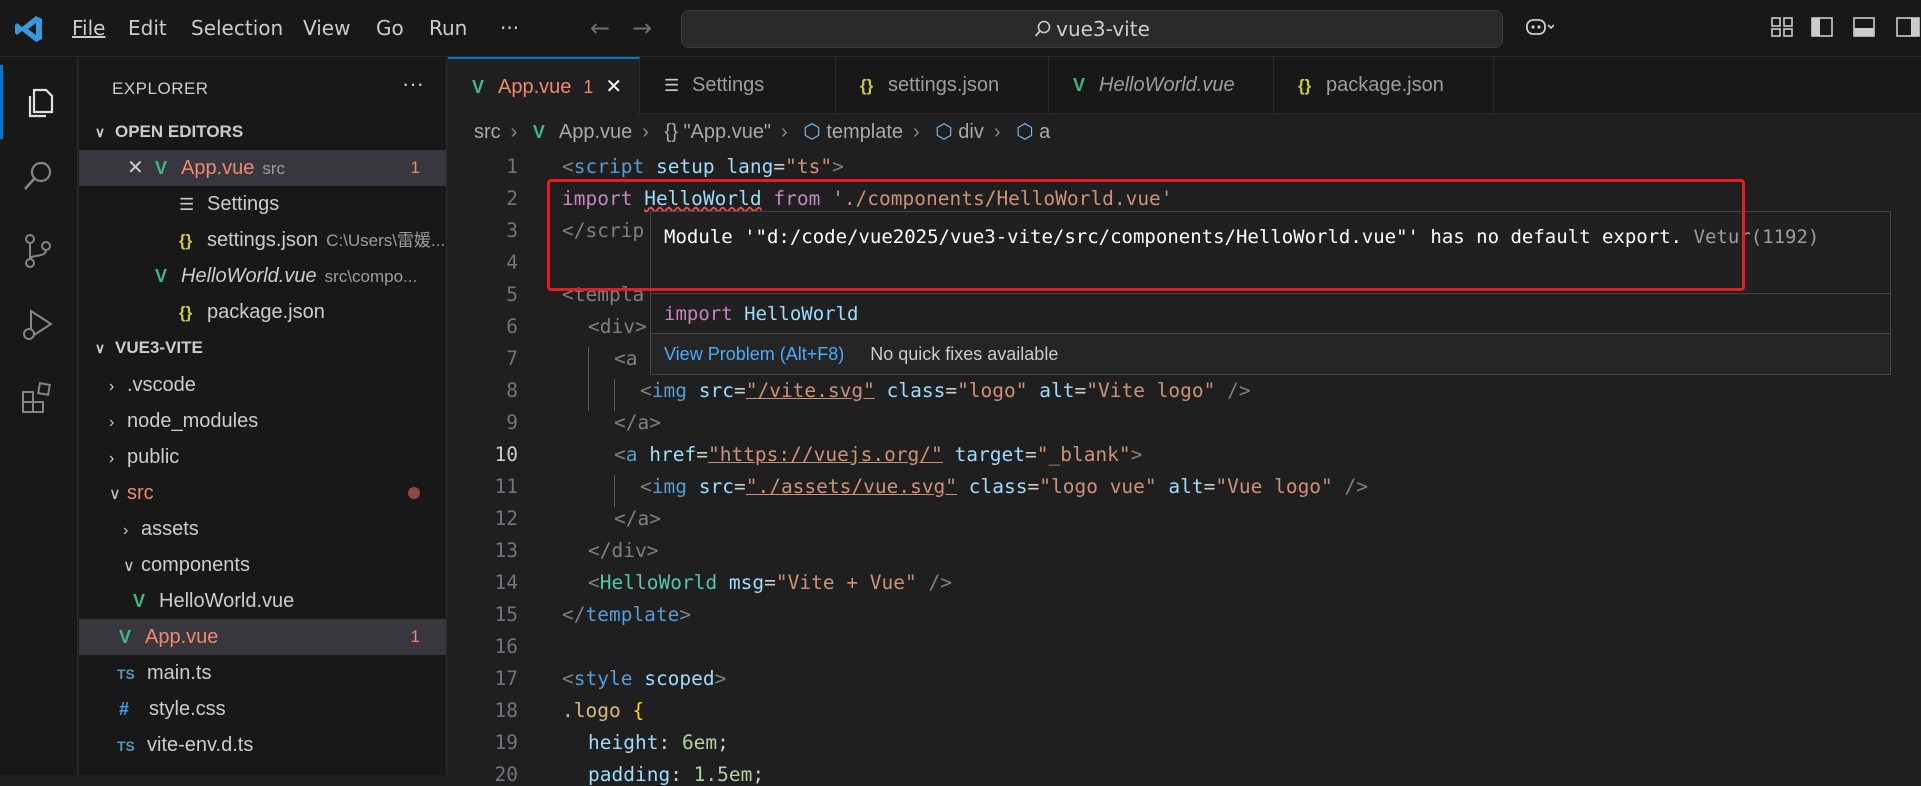 This screenshot has width=1921, height=786. I want to click on more-actions-icon: ···, so click(413, 84).